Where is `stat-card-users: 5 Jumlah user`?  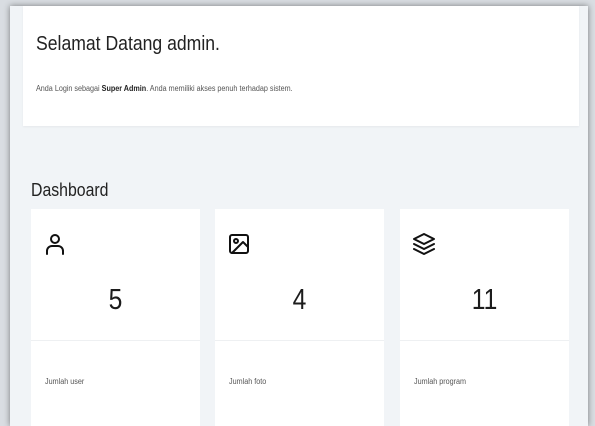 stat-card-users: 5 Jumlah user is located at coordinates (115, 317).